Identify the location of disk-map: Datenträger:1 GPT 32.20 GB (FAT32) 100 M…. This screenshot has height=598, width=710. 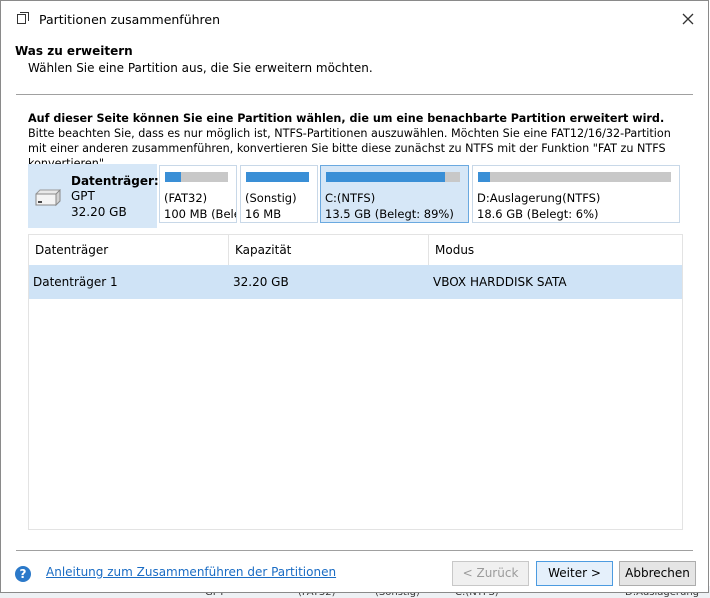
(355, 196).